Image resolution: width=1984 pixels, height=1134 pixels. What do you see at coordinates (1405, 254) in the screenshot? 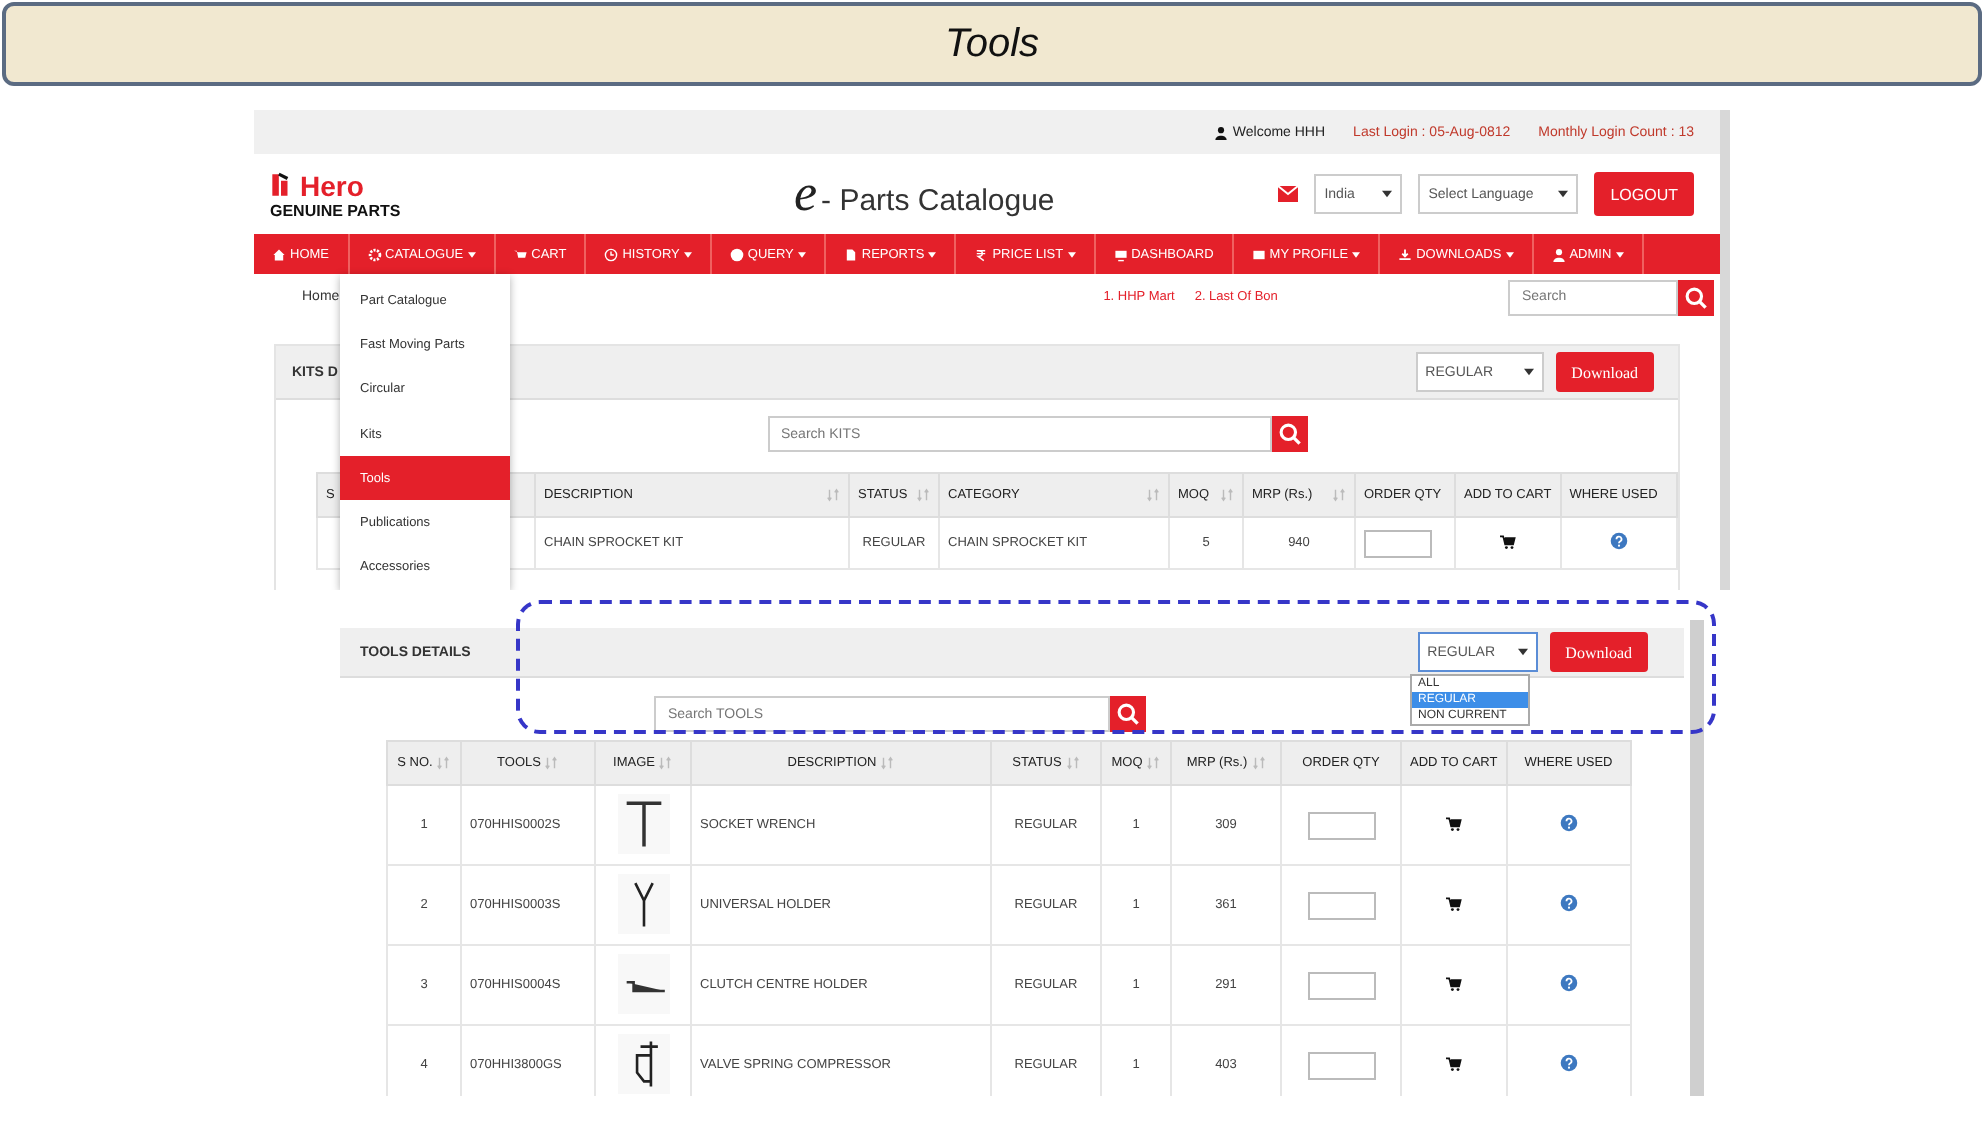
I see `download-icon` at bounding box center [1405, 254].